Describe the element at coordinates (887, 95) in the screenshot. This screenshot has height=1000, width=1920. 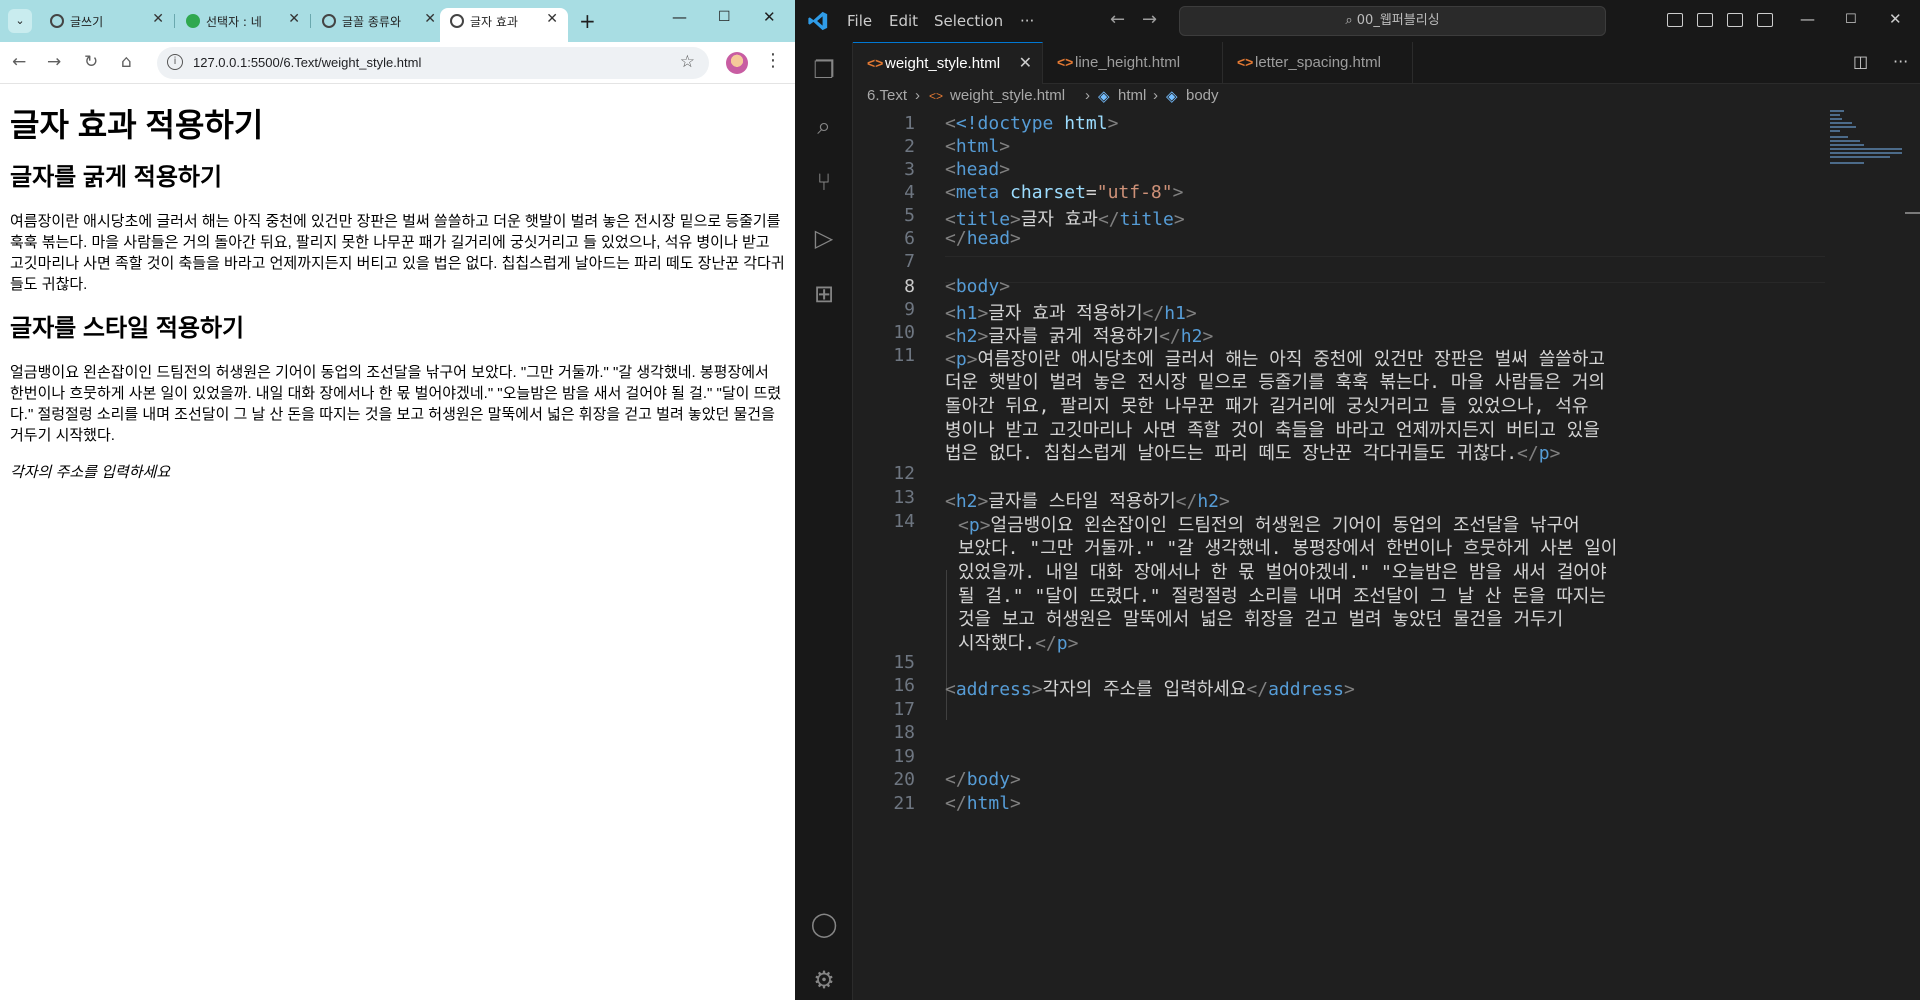
I see `breadcrumb-folder: 6.Text` at that location.